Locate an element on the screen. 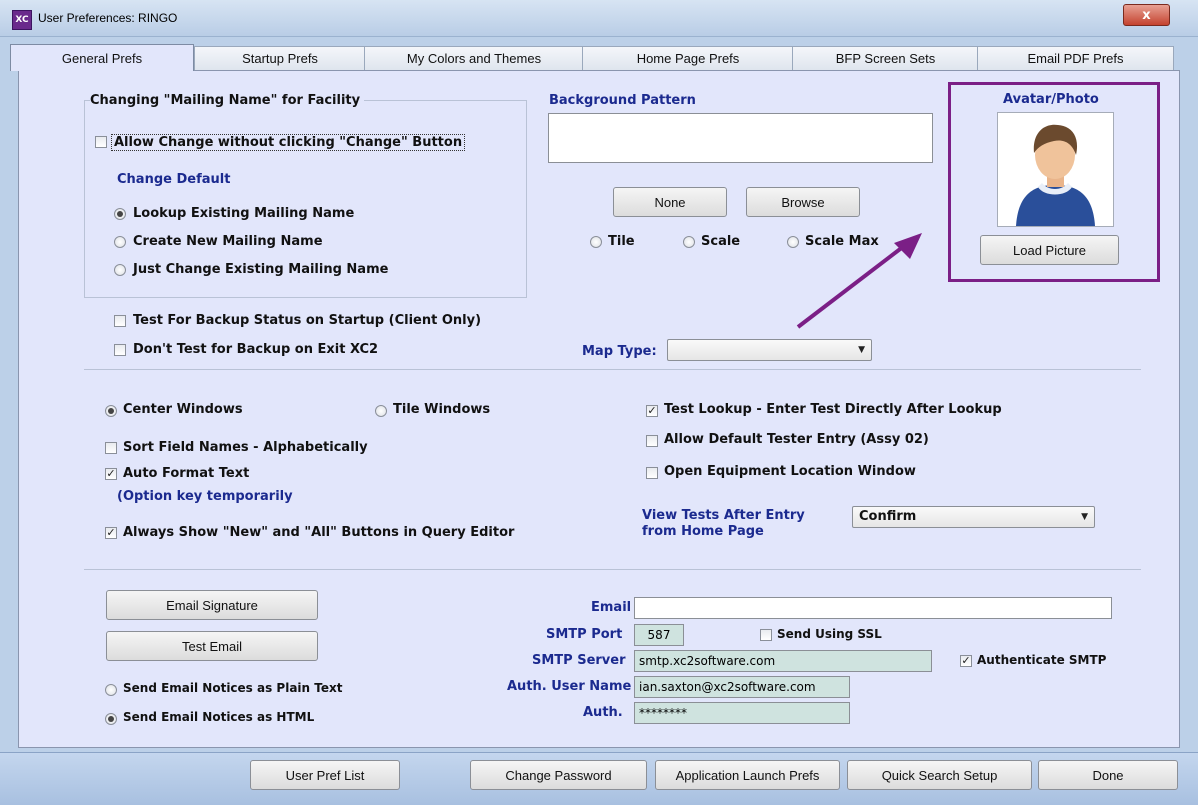  done-button: Done is located at coordinates (1108, 775).